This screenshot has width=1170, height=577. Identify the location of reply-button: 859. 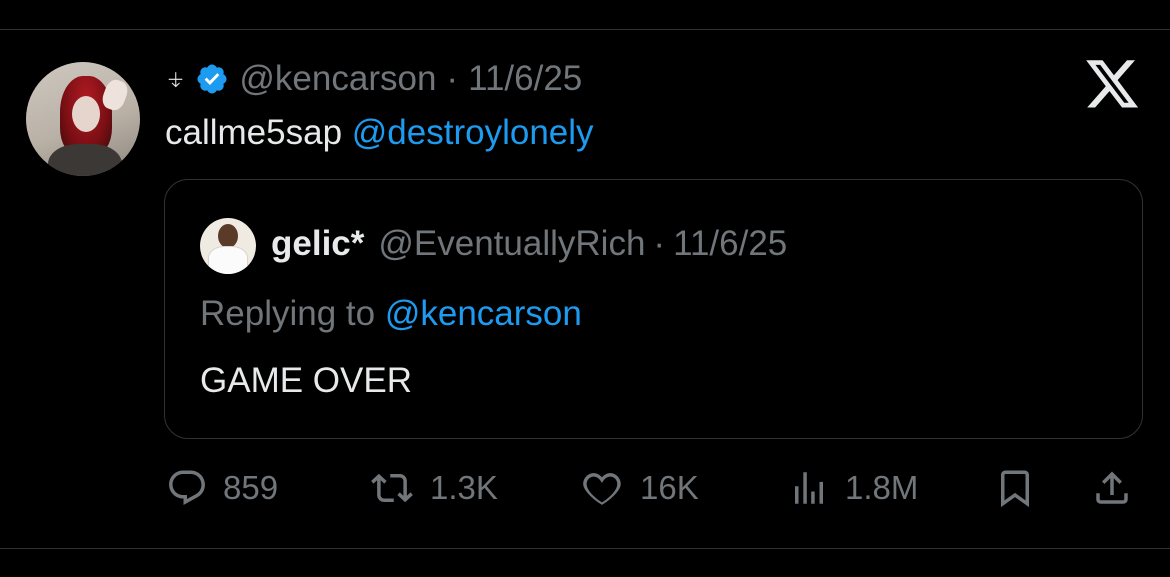
(221, 488).